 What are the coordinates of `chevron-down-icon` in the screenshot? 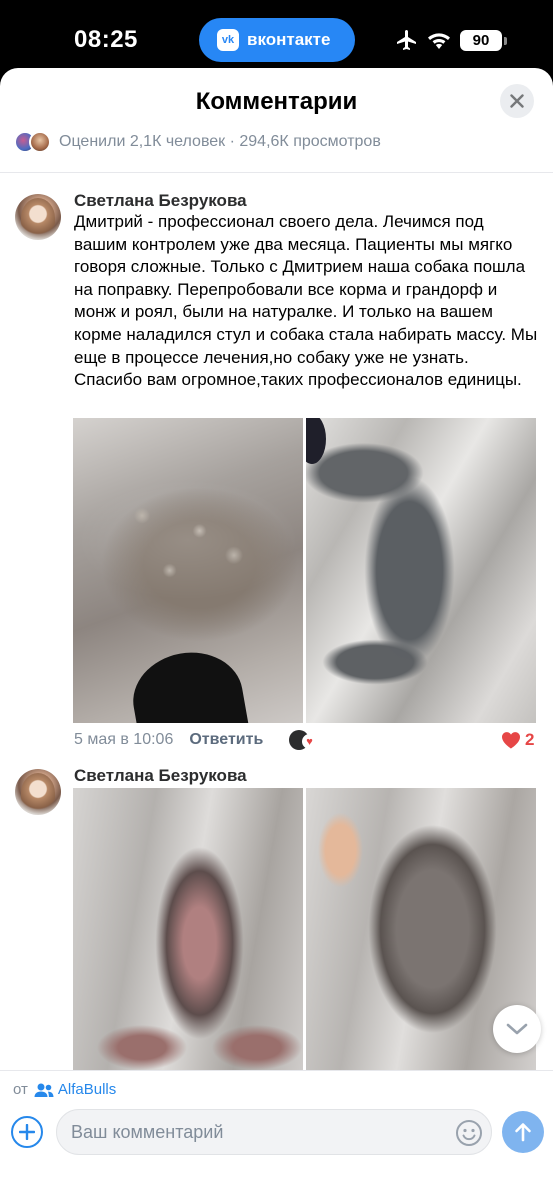 It's located at (517, 1029).